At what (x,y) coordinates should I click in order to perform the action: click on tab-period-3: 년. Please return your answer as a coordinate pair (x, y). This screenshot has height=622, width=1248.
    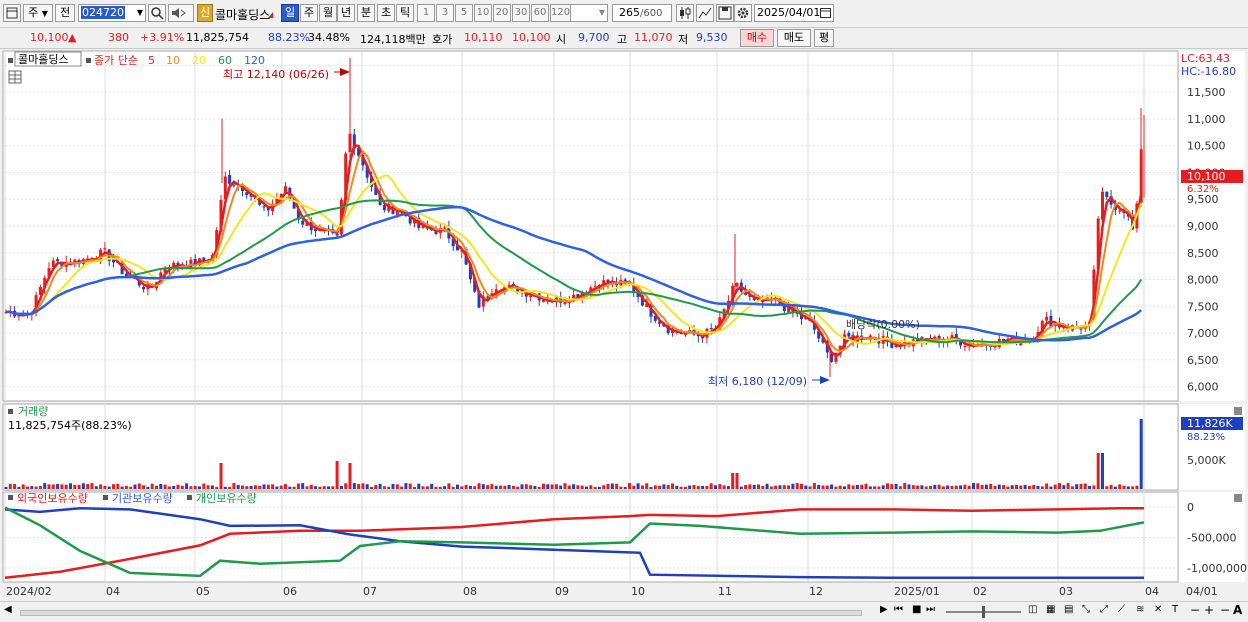
    Looking at the image, I should click on (346, 13).